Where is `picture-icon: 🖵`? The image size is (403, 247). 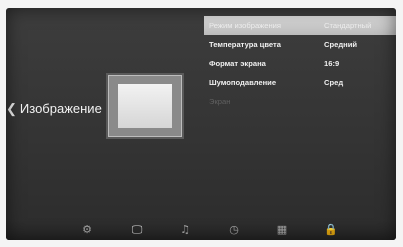
picture-icon: 🖵 is located at coordinates (137, 230).